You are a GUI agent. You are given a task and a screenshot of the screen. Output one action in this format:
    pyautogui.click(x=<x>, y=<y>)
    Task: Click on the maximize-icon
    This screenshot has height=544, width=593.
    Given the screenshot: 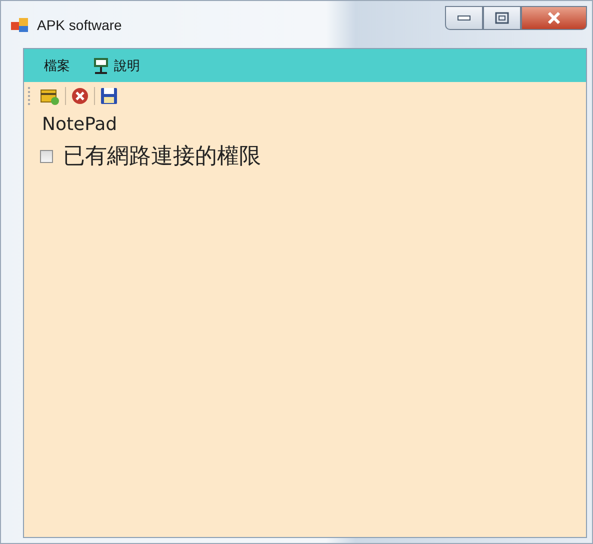 What is the action you would take?
    pyautogui.click(x=502, y=18)
    